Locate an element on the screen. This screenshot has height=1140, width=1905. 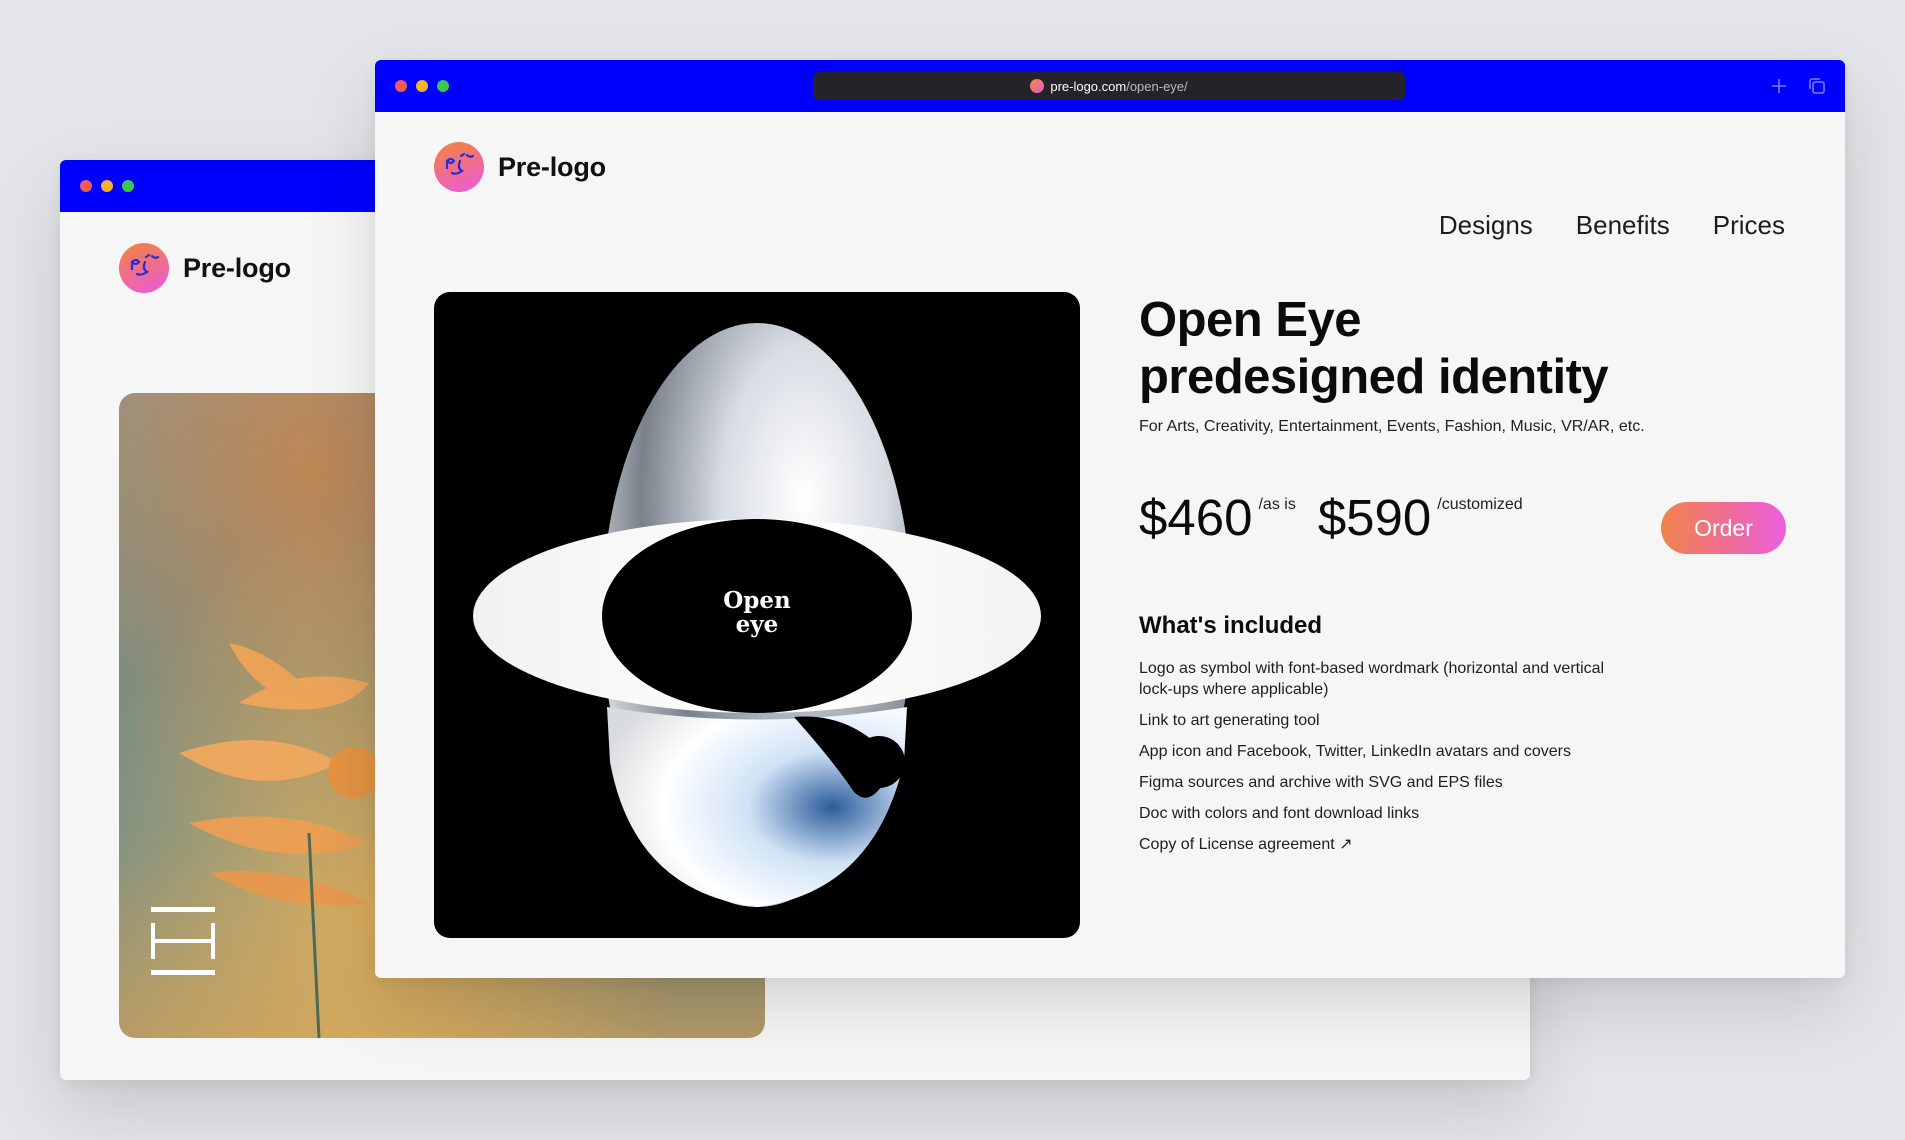
price-row: $460 /as is $590 /customized is located at coordinates (1331, 518).